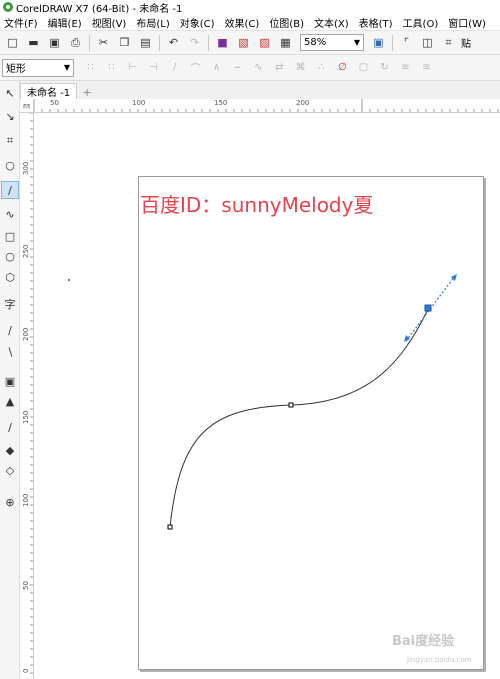 This screenshot has height=679, width=500. I want to click on polygon-tool-icon: ⬡, so click(10, 277).